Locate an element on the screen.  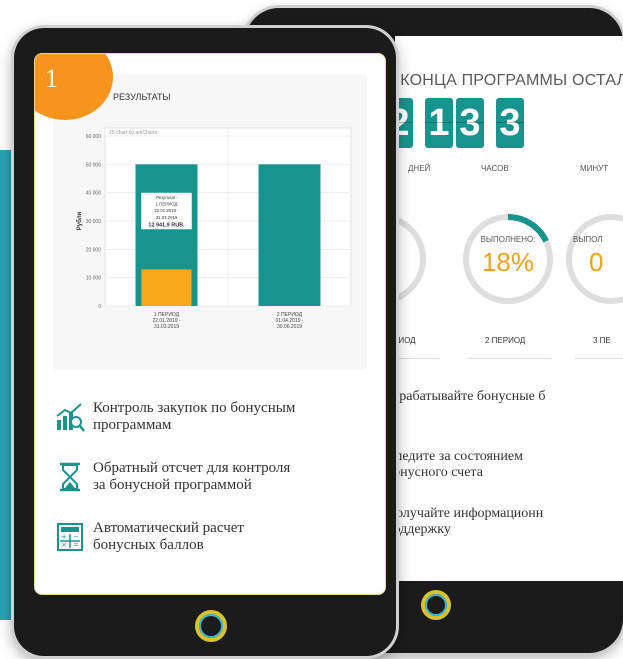
tooltip-line: 22.01.2019 - is located at coordinates (166, 210).